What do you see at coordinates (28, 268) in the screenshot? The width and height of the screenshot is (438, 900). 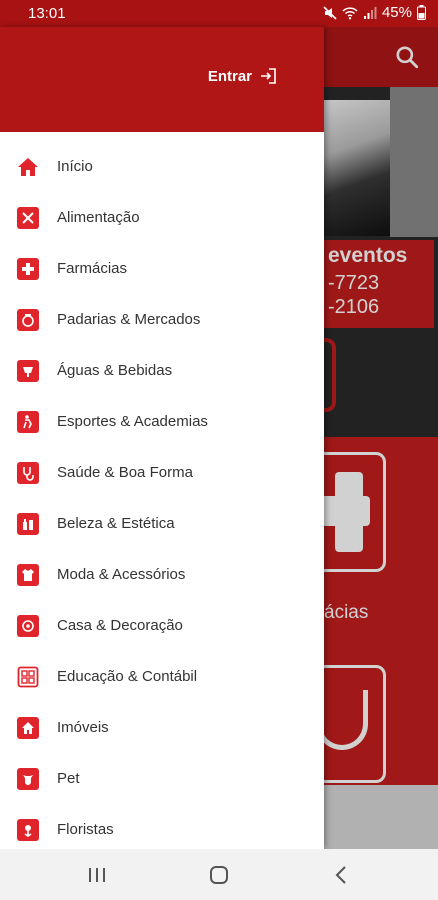 I see `pharmacy-cross-icon` at bounding box center [28, 268].